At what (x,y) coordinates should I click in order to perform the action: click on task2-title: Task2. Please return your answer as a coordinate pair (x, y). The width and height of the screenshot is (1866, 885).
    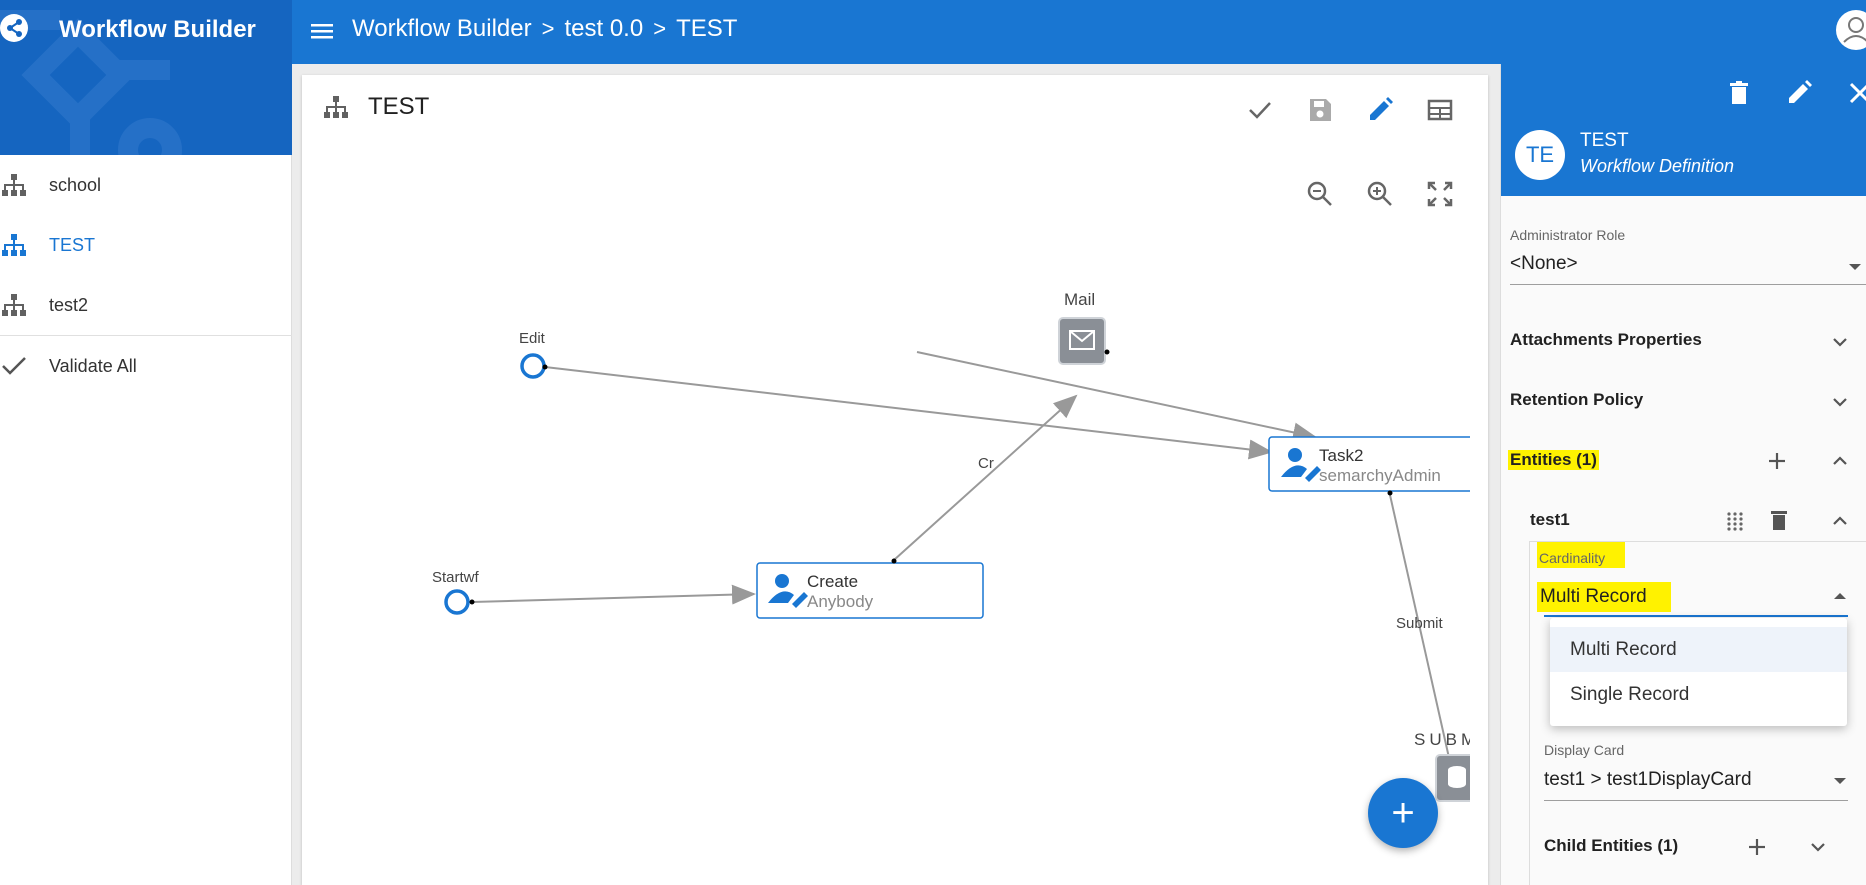
    Looking at the image, I should click on (1341, 455).